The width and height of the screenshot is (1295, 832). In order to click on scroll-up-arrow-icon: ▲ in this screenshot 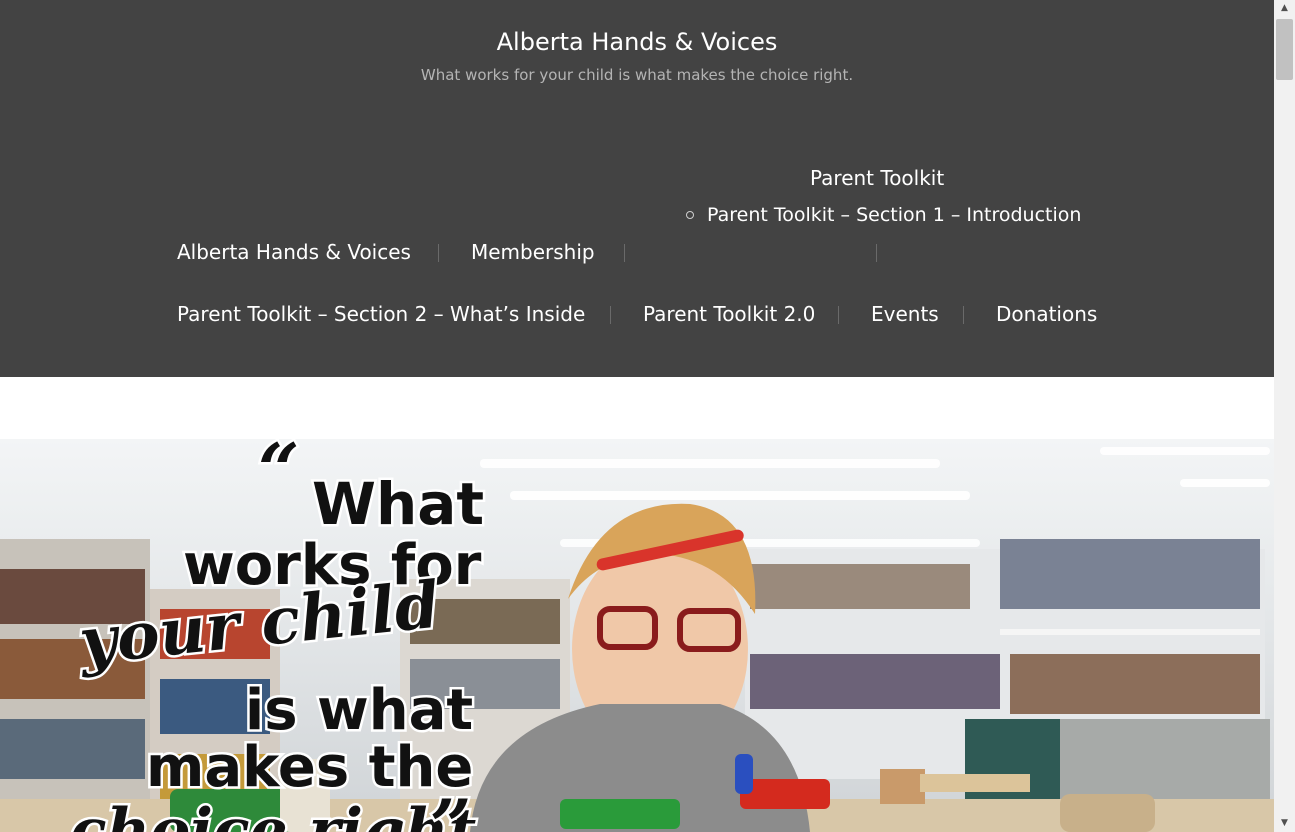, I will do `click(1284, 8)`.